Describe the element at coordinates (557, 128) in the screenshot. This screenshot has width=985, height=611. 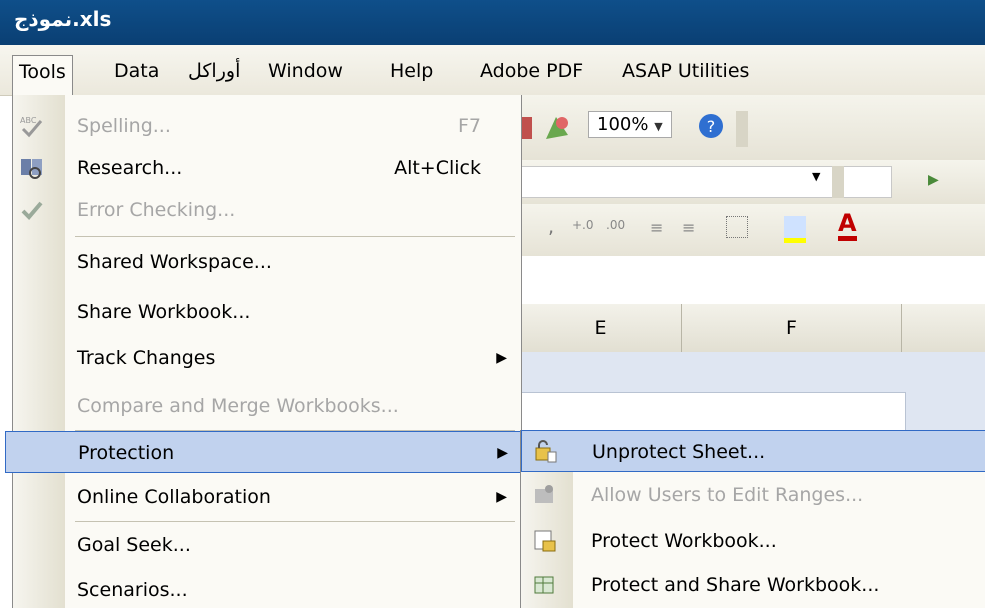
I see `drawing-icon` at that location.